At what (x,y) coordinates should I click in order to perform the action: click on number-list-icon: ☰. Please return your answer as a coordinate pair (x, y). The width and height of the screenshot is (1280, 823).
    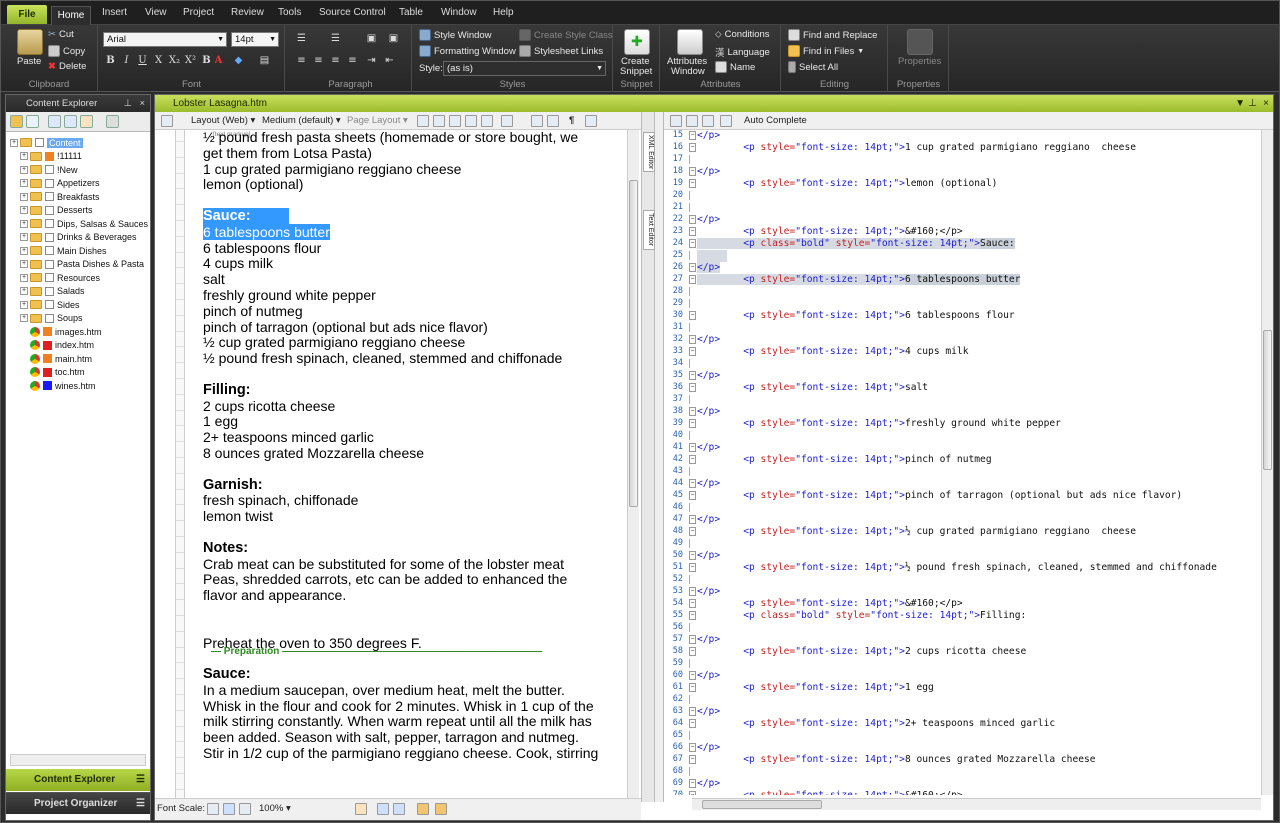
    Looking at the image, I should click on (335, 38).